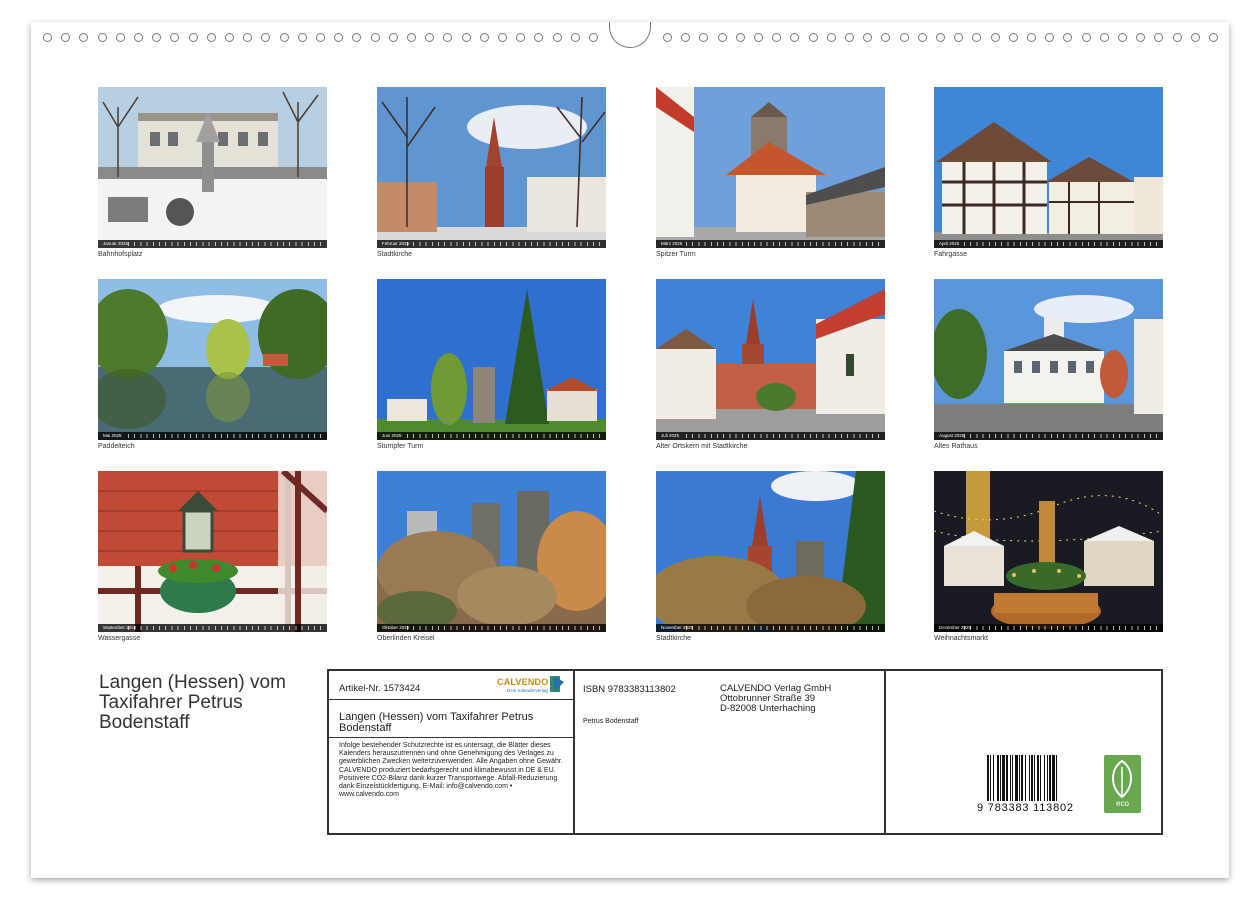 The image size is (1260, 908). I want to click on photo-december: Dezember 2025, so click(1048, 551).